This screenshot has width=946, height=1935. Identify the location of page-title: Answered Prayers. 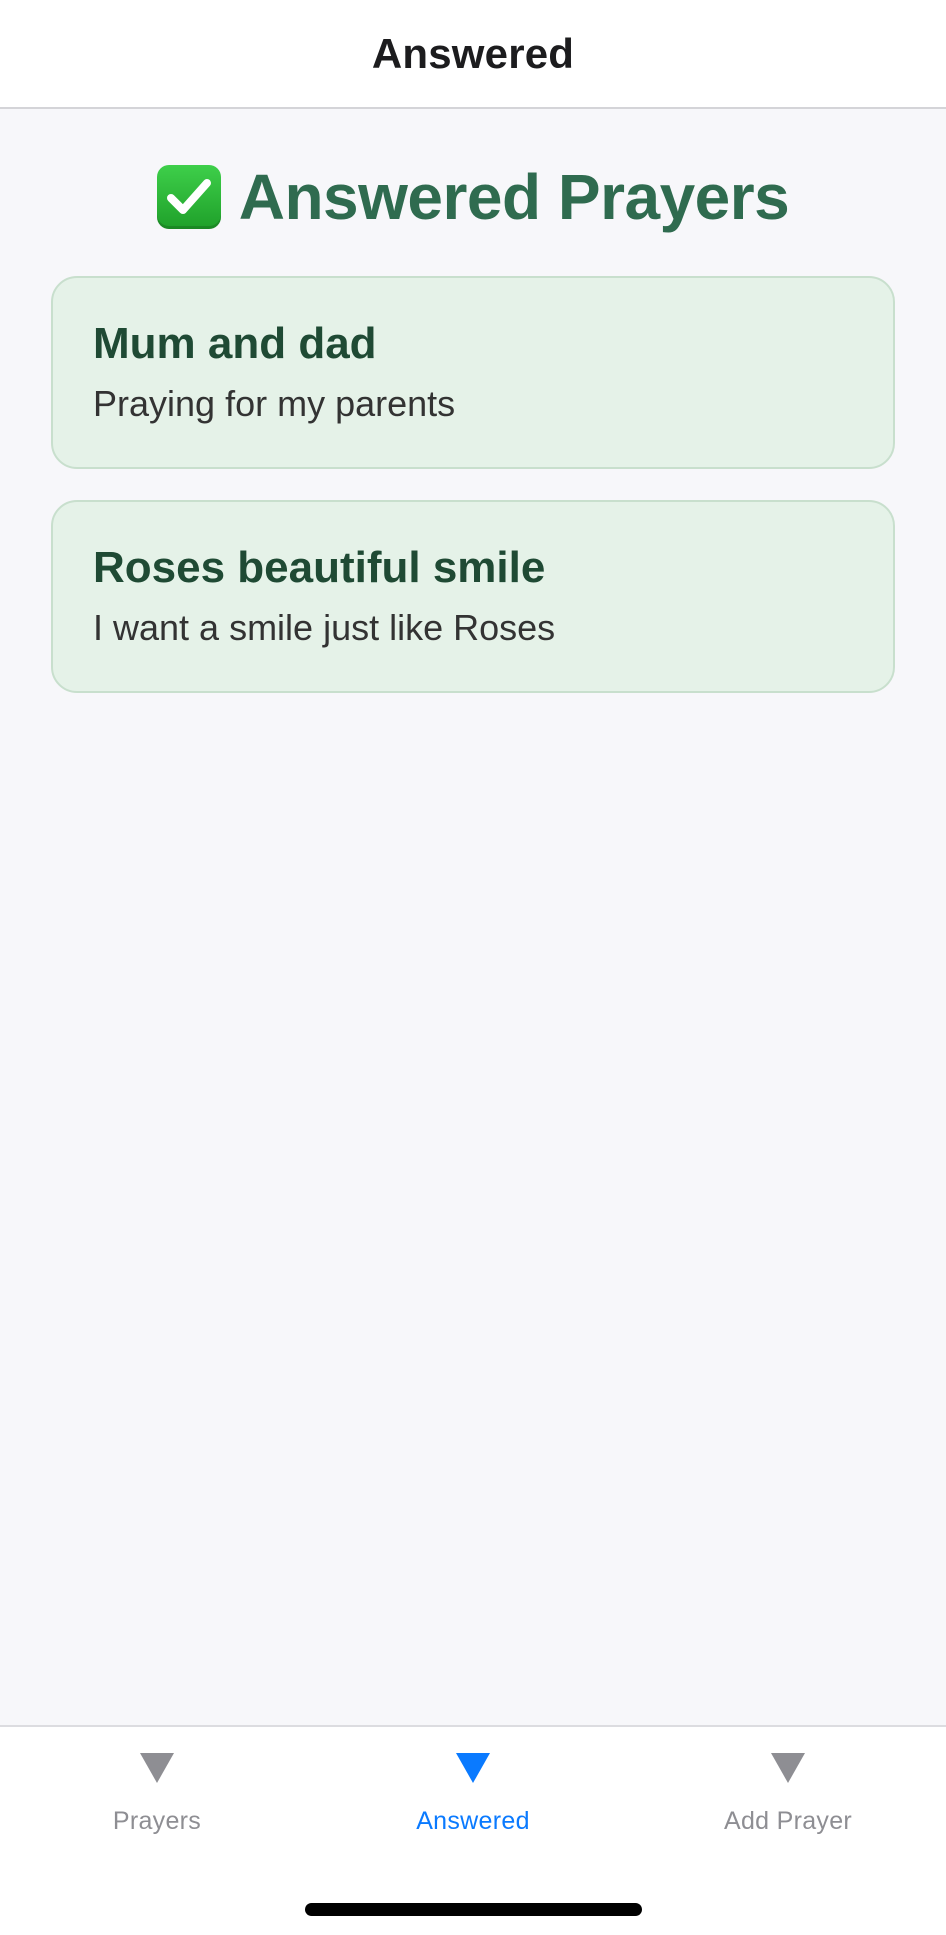
(514, 197).